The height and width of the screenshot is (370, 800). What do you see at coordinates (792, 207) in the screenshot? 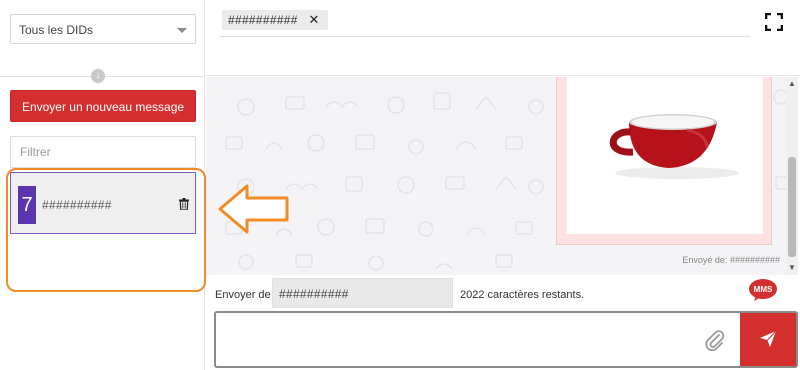
I see `scrollbar-thumb` at bounding box center [792, 207].